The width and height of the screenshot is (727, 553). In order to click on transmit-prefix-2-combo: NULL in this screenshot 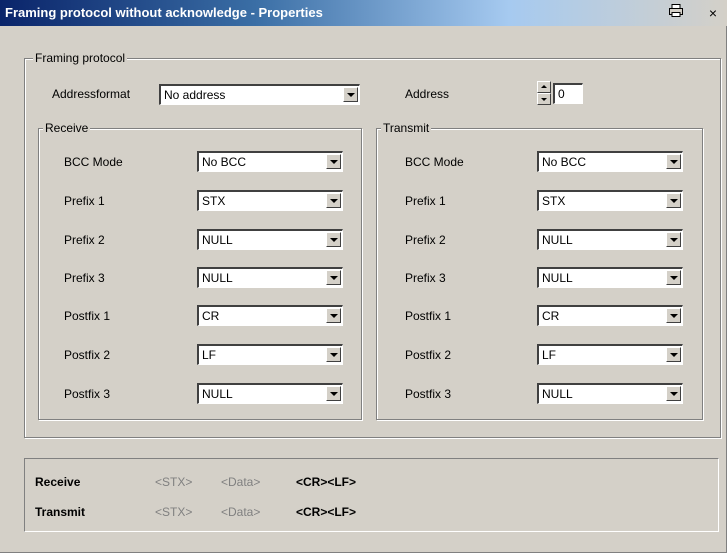, I will do `click(610, 239)`.